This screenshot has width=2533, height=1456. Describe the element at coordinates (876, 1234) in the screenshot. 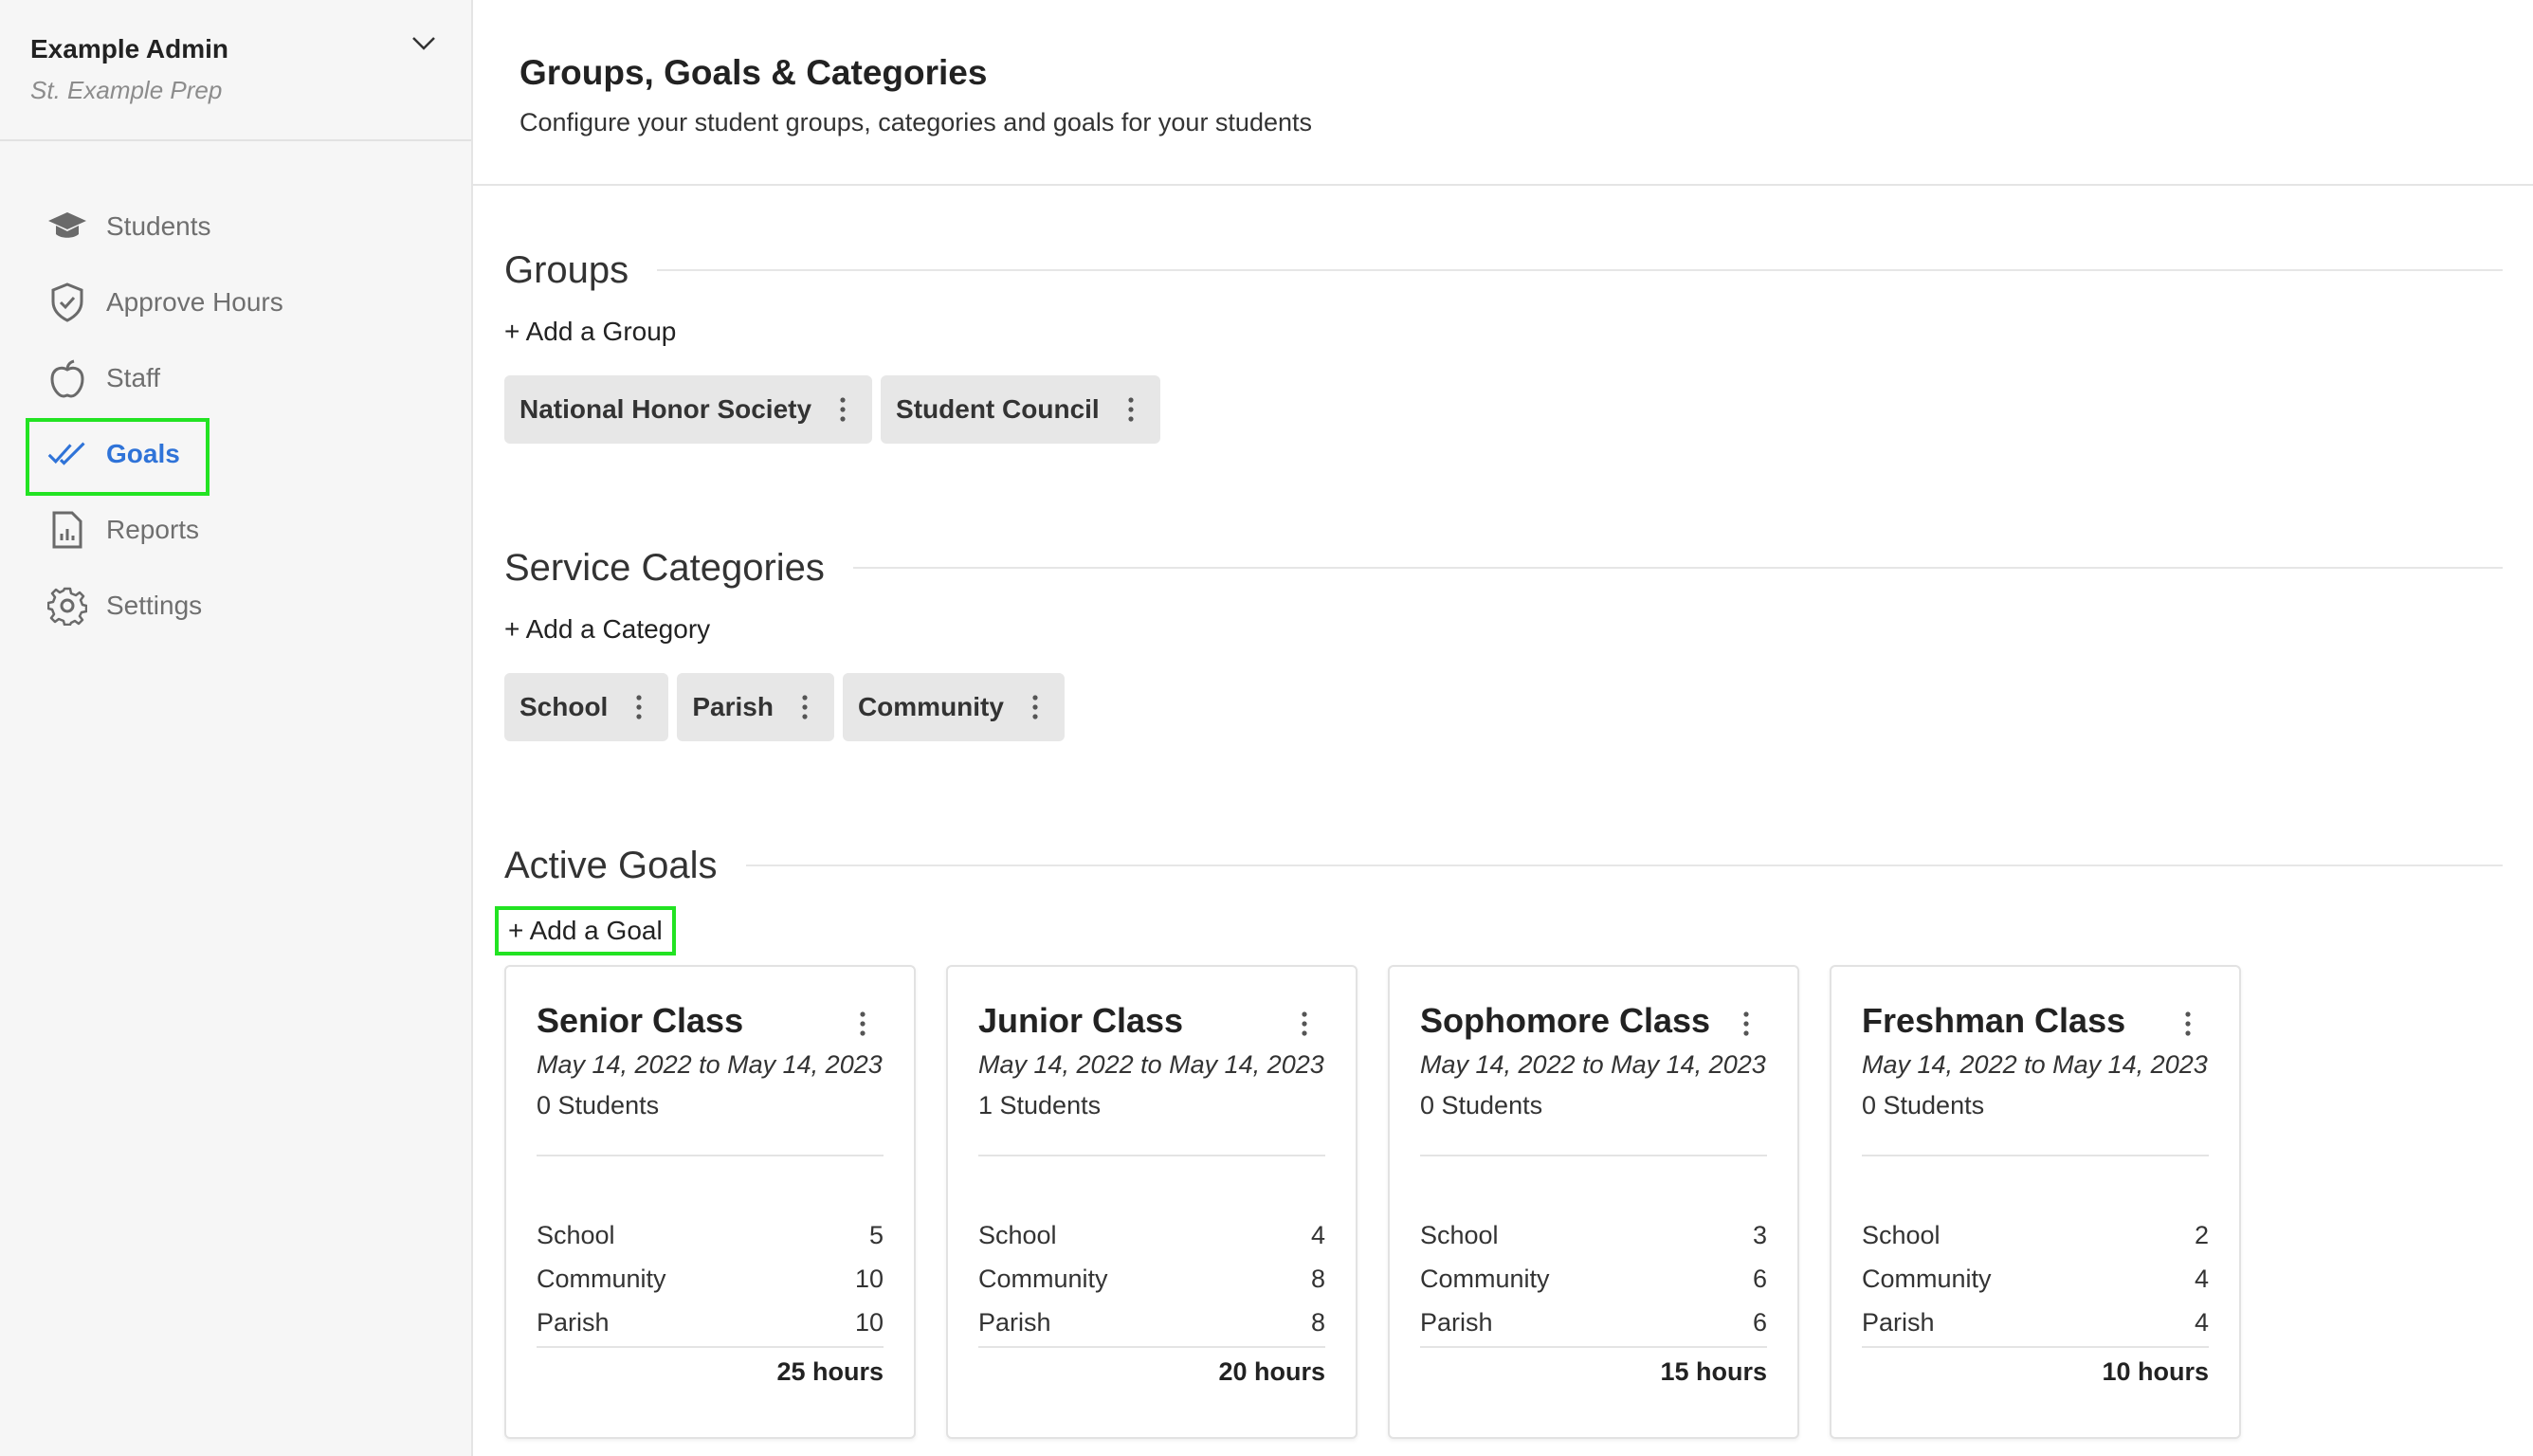

I see `row-value: 5` at that location.